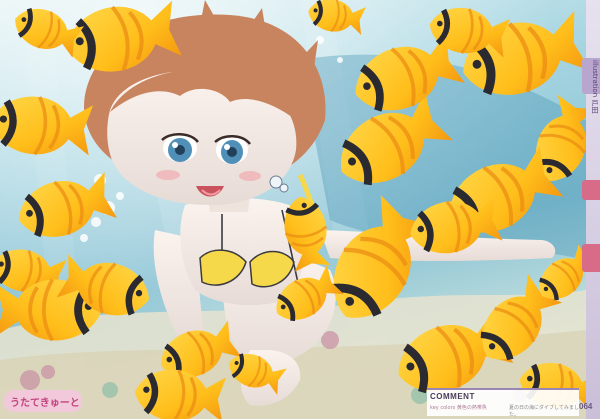  Describe the element at coordinates (458, 408) in the screenshot. I see `comment-subtitle: key colors 黄色の熱帯魚` at that location.